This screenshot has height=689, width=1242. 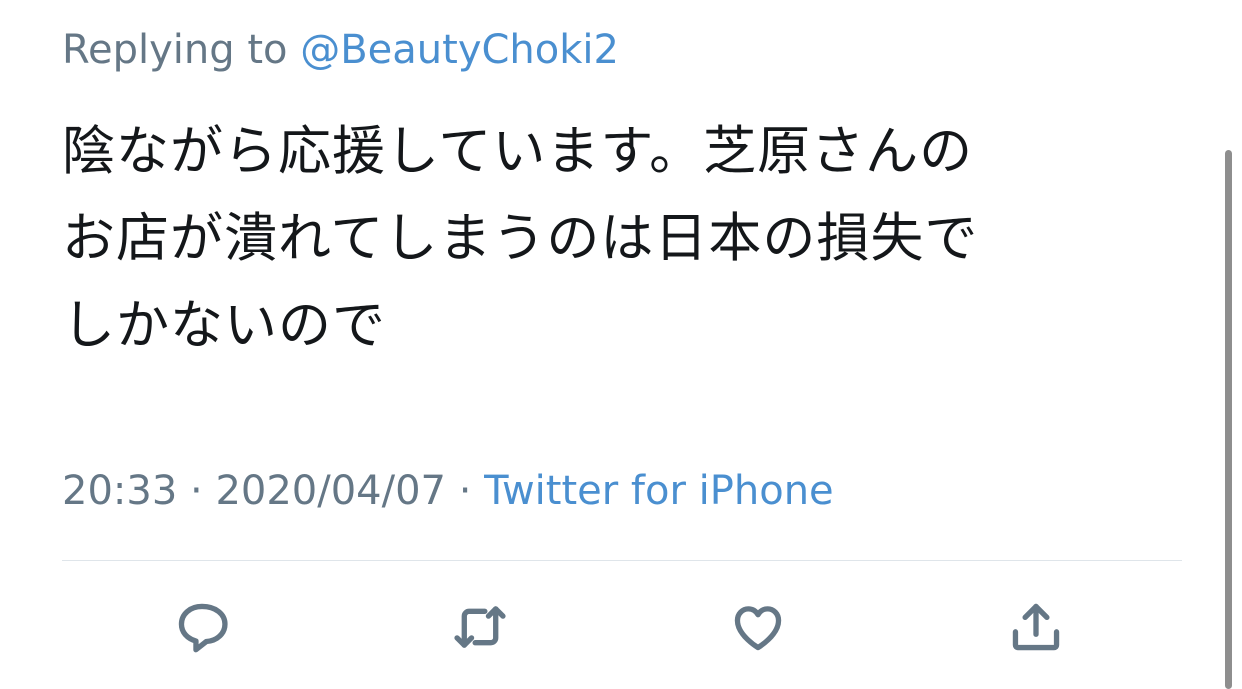 I want to click on reply-icon, so click(x=203, y=628).